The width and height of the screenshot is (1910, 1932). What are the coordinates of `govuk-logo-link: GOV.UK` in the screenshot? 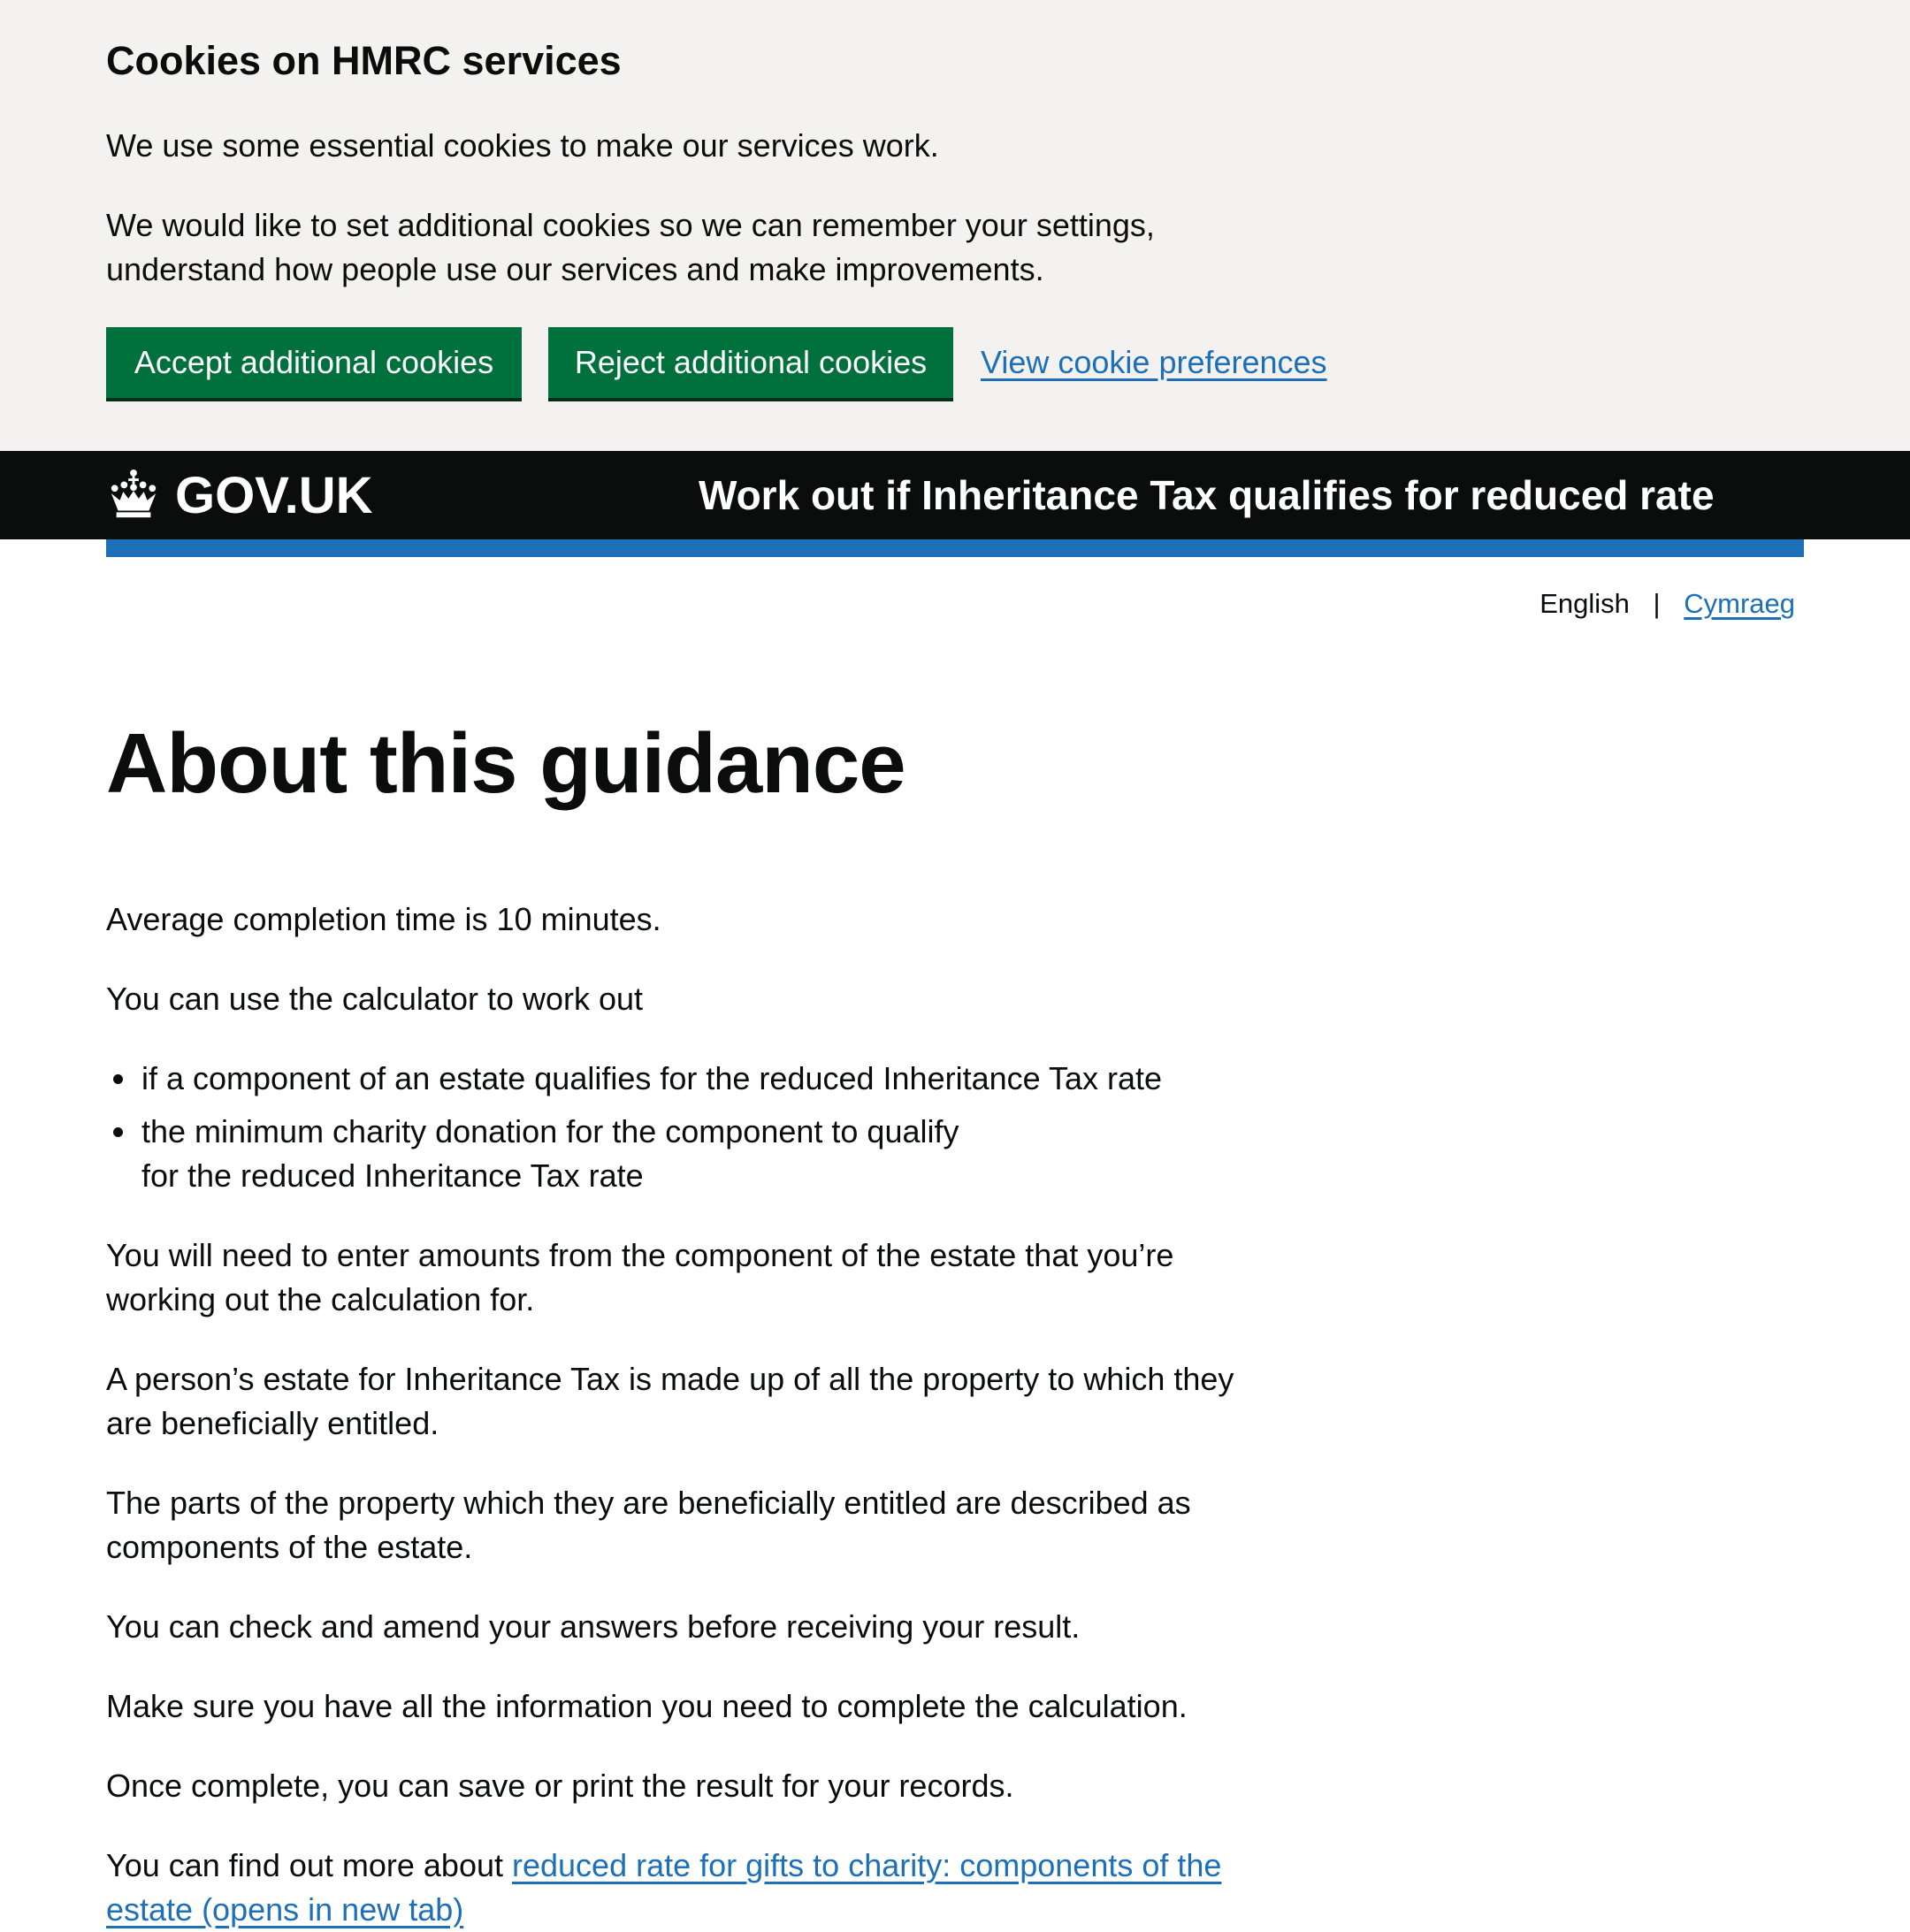 It's located at (239, 495).